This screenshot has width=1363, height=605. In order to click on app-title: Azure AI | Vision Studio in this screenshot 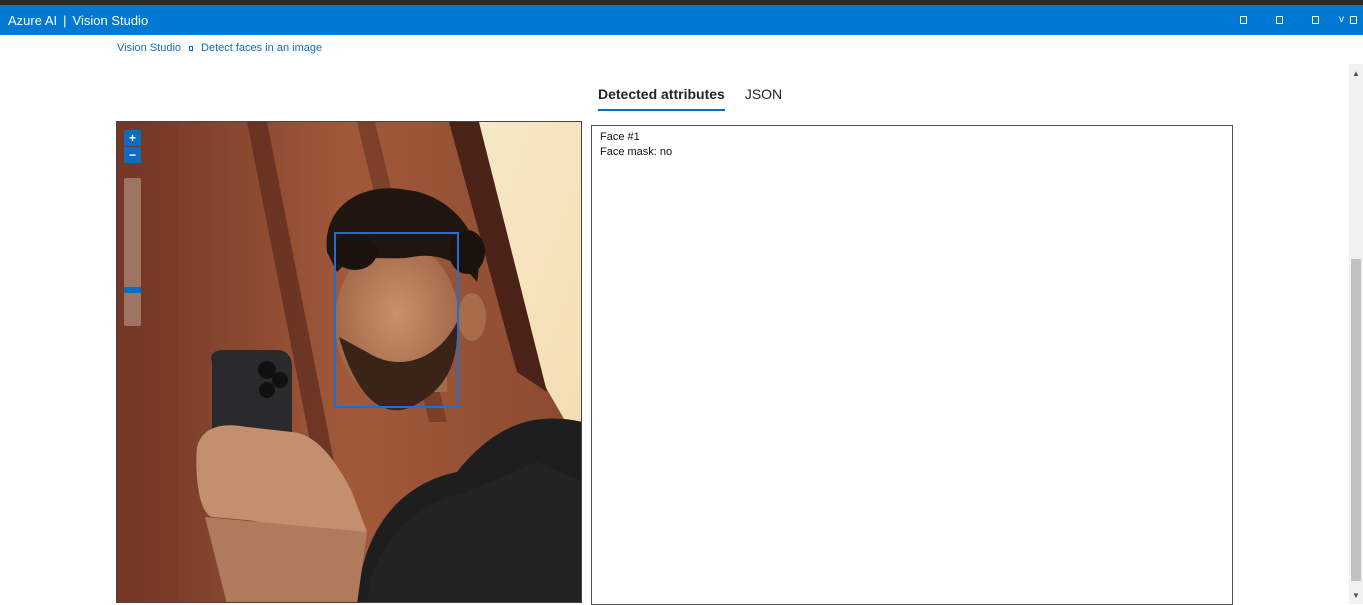, I will do `click(74, 20)`.